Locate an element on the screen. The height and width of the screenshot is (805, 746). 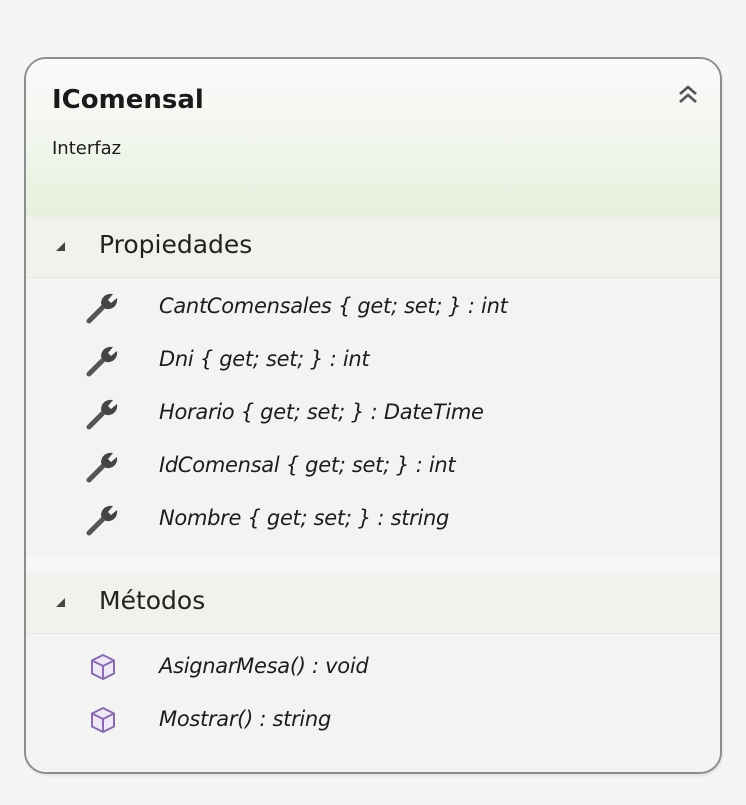
list-item: IdComensal { get; set; } : int is located at coordinates (373, 467).